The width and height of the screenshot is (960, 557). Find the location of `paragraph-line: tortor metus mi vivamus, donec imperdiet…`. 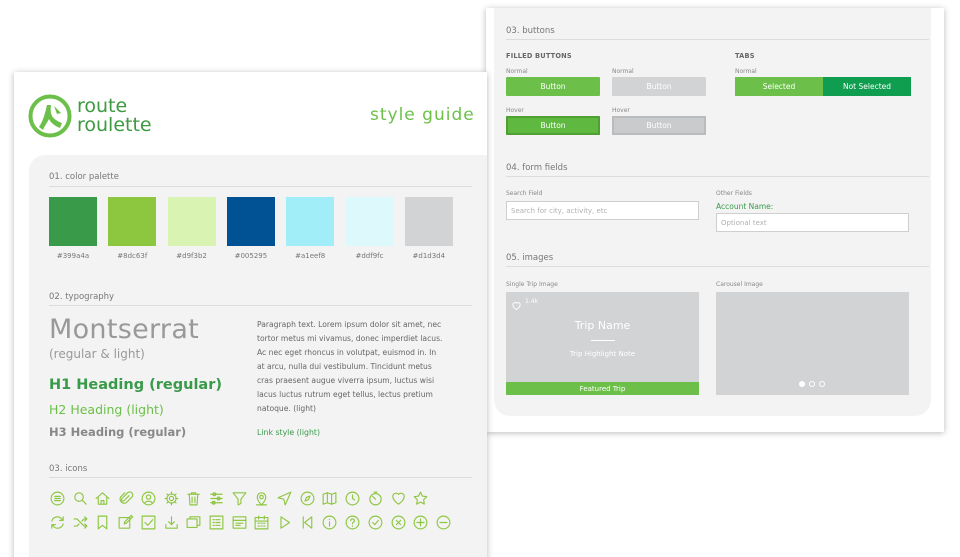

paragraph-line: tortor metus mi vivamus, donec imperdiet… is located at coordinates (350, 338).